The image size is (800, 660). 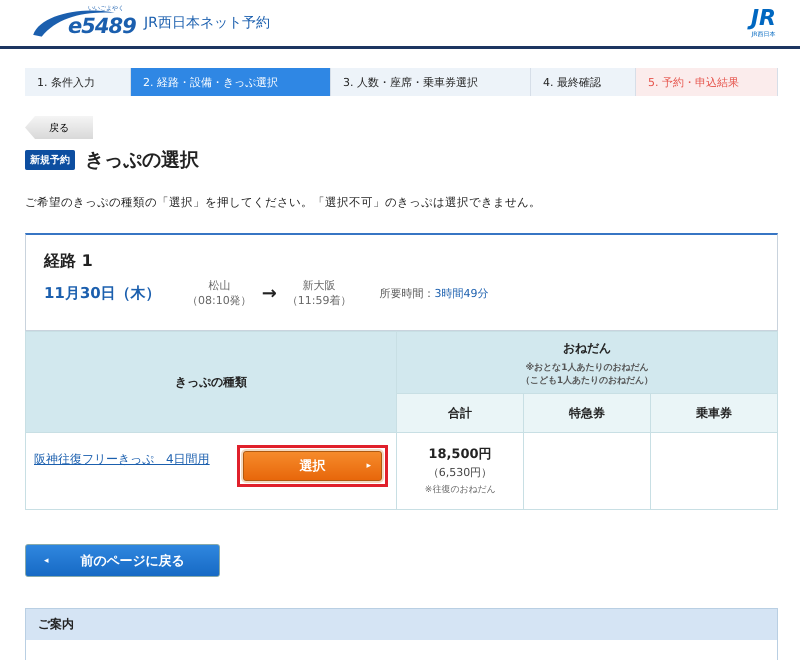 I want to click on column-header: 特急券, so click(x=587, y=413).